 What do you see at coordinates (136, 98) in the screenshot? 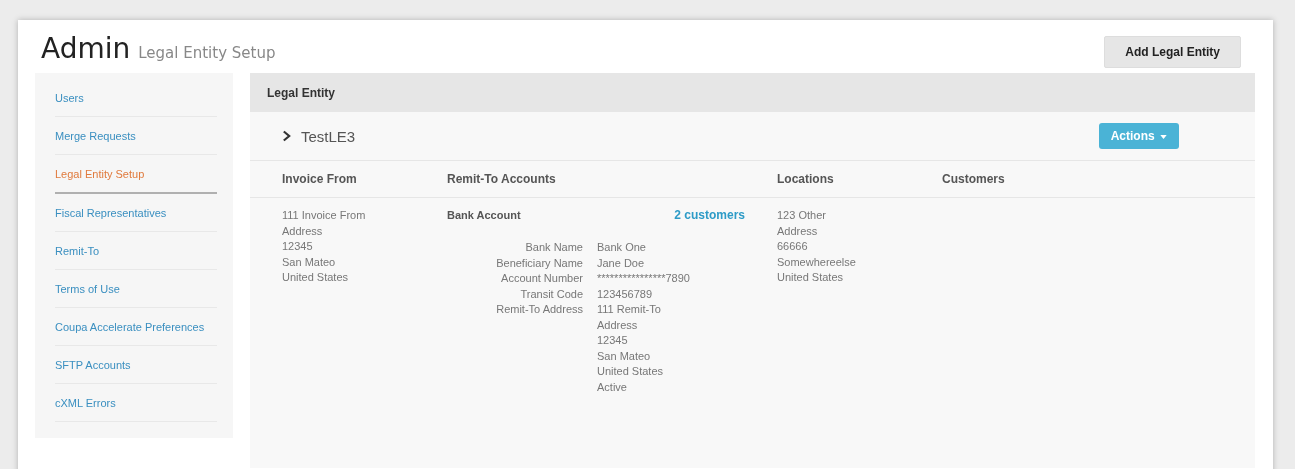
I see `sidebar-item: Users` at bounding box center [136, 98].